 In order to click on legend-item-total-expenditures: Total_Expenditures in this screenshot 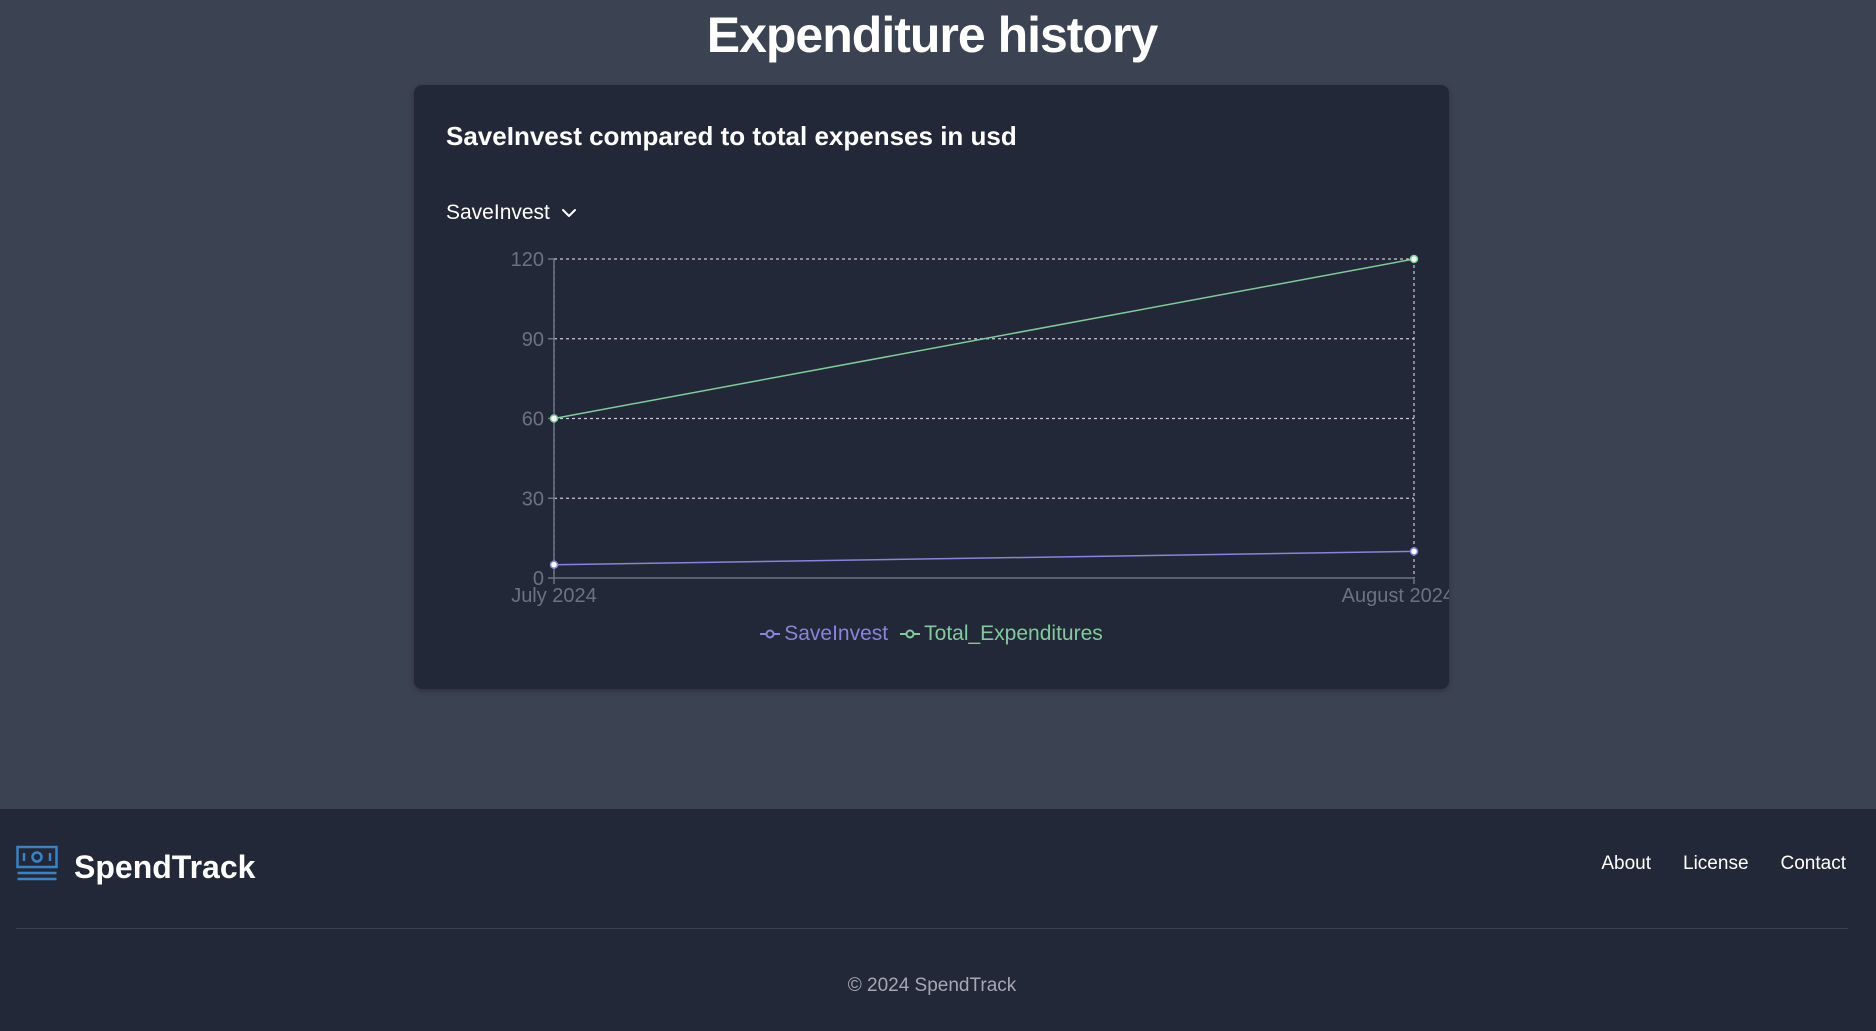, I will do `click(1001, 634)`.